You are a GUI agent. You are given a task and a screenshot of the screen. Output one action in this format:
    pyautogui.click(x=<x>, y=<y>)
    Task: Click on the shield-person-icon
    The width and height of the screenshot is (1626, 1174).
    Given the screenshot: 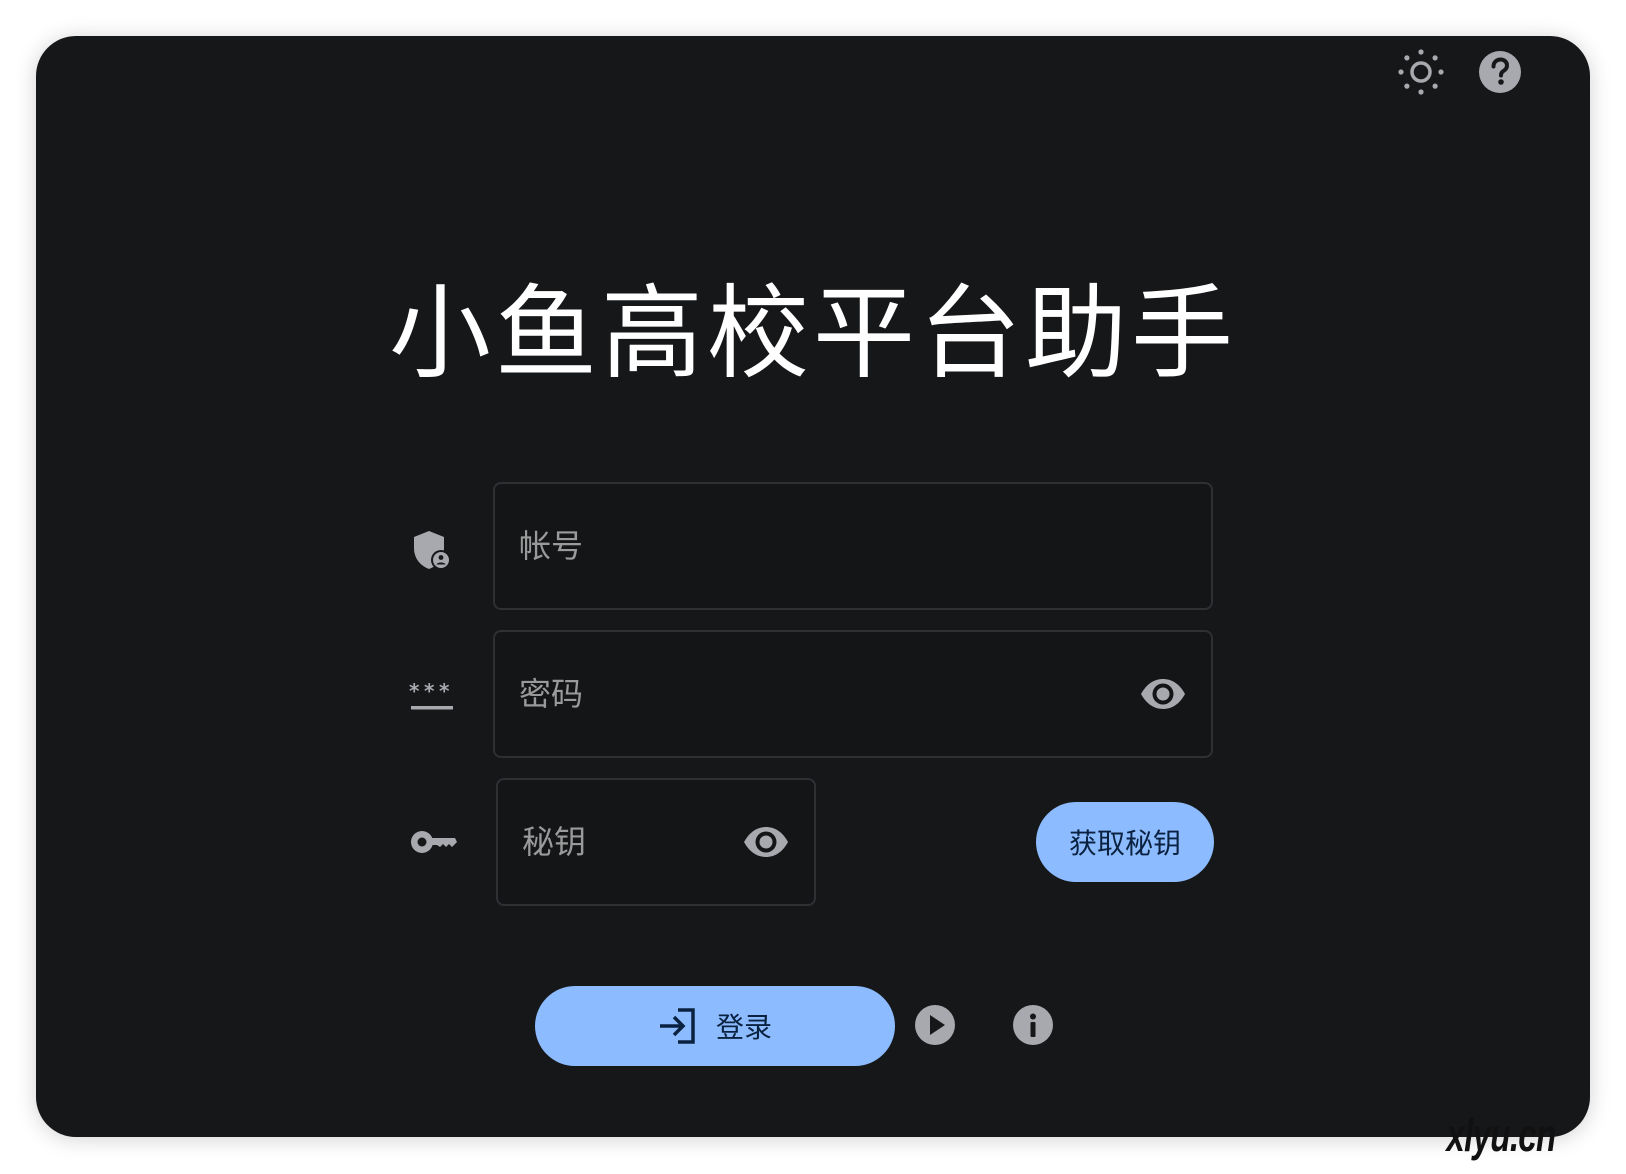 What is the action you would take?
    pyautogui.click(x=432, y=550)
    